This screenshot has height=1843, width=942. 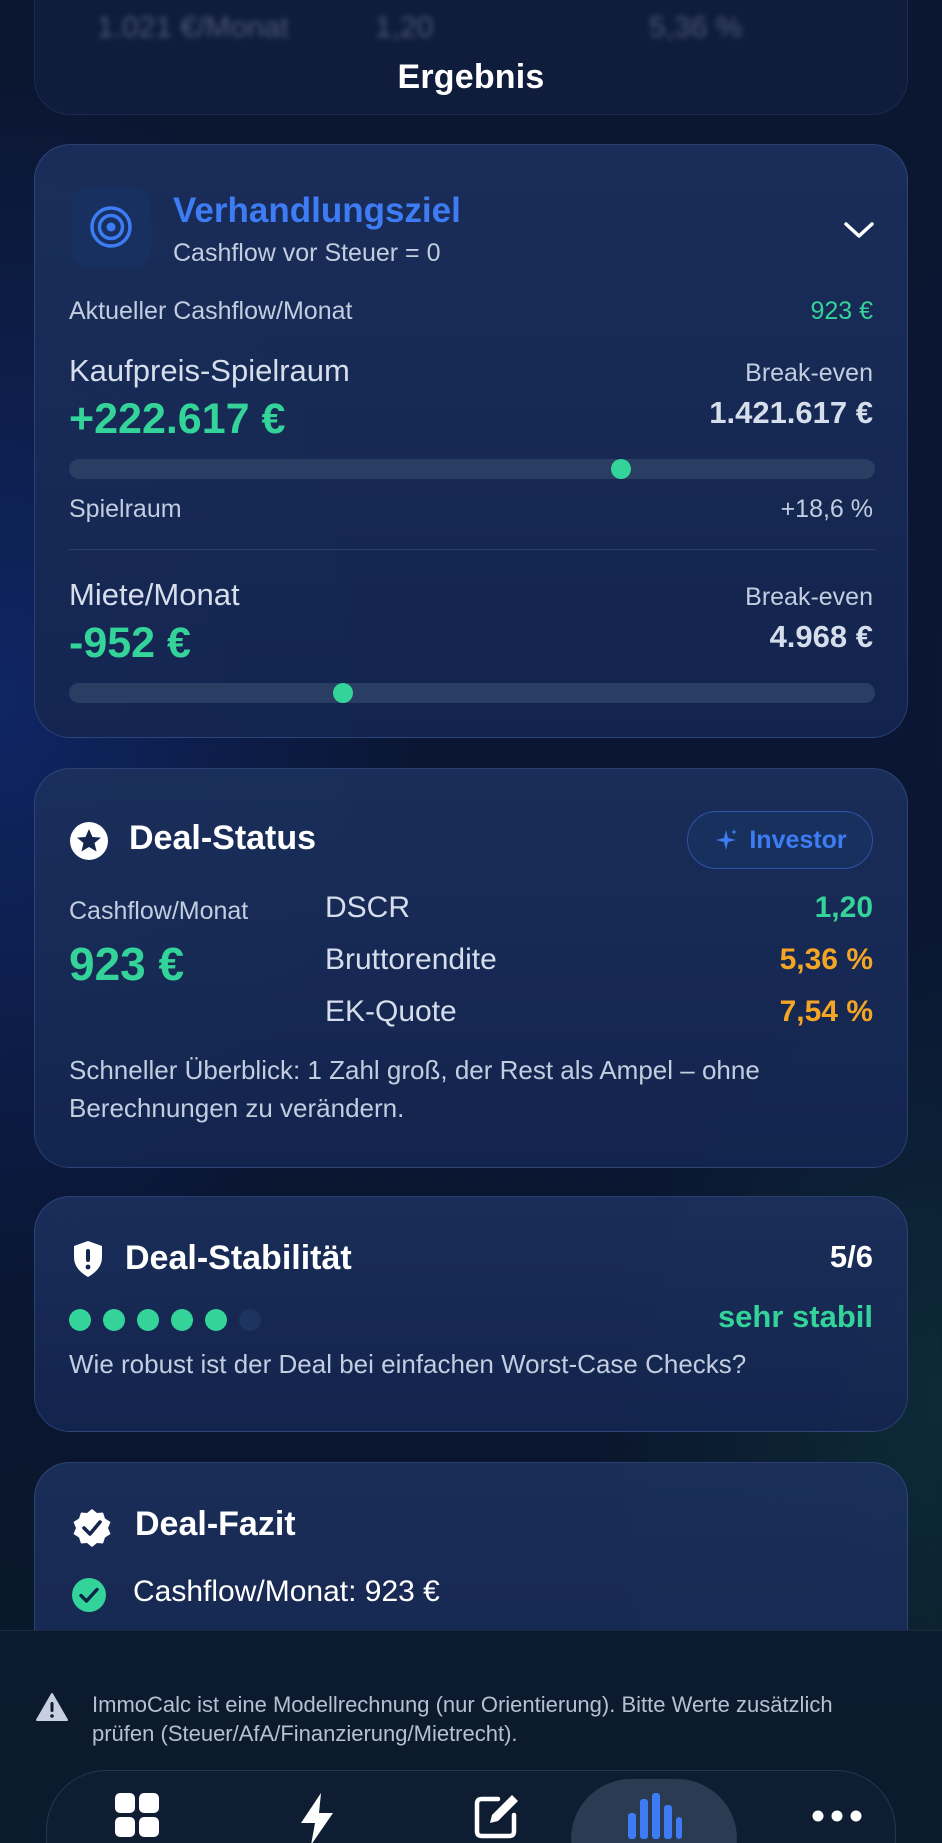 I want to click on bolt-icon, so click(x=317, y=1818).